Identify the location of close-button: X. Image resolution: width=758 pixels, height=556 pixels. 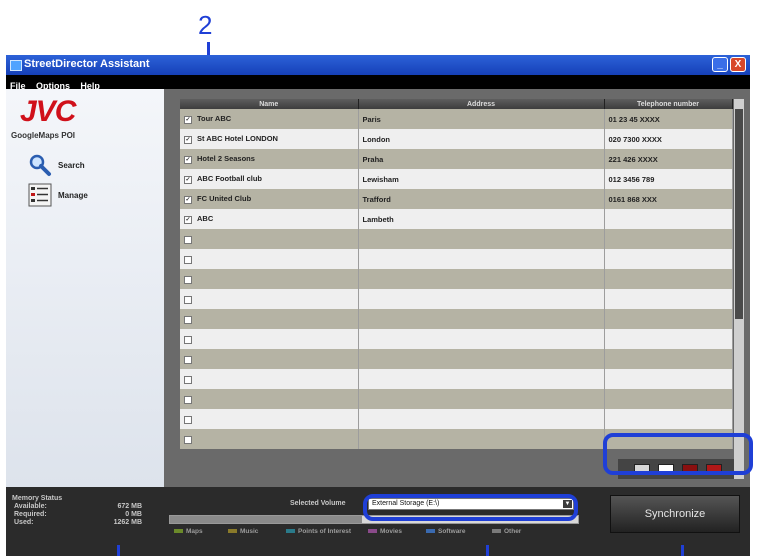
(738, 64).